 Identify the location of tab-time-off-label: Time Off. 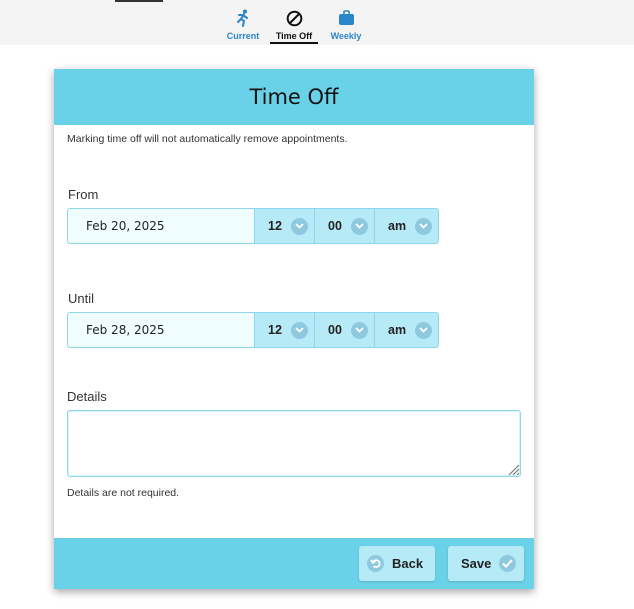
(294, 36).